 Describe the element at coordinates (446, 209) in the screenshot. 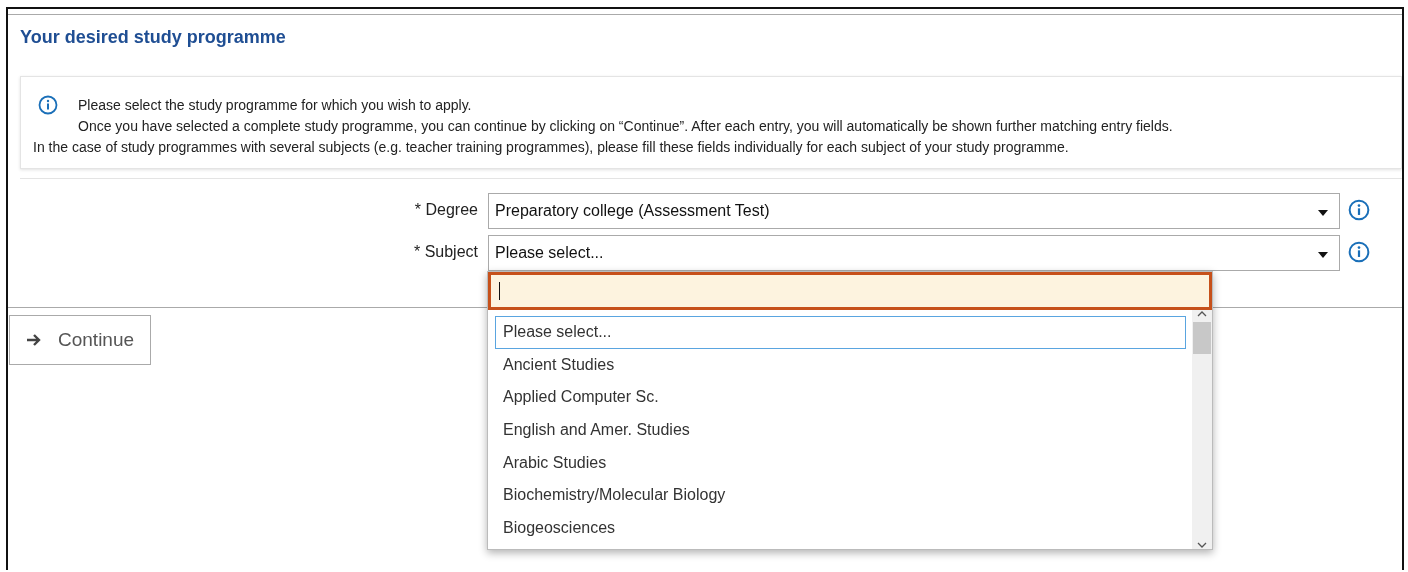

I see `field-label: * Degree` at that location.